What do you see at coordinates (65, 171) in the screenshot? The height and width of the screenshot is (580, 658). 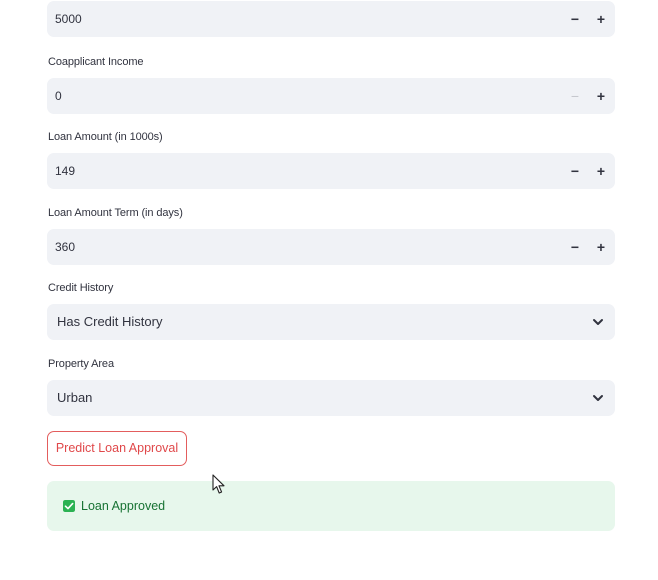 I see `loan-amount-value: 149` at bounding box center [65, 171].